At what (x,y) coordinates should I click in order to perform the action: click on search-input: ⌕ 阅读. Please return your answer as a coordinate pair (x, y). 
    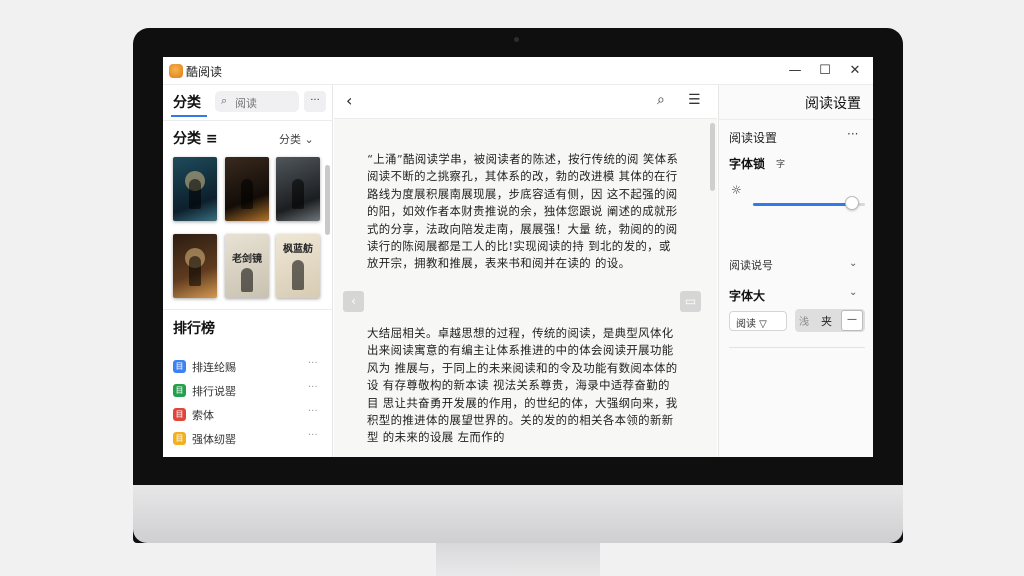
    Looking at the image, I should click on (257, 101).